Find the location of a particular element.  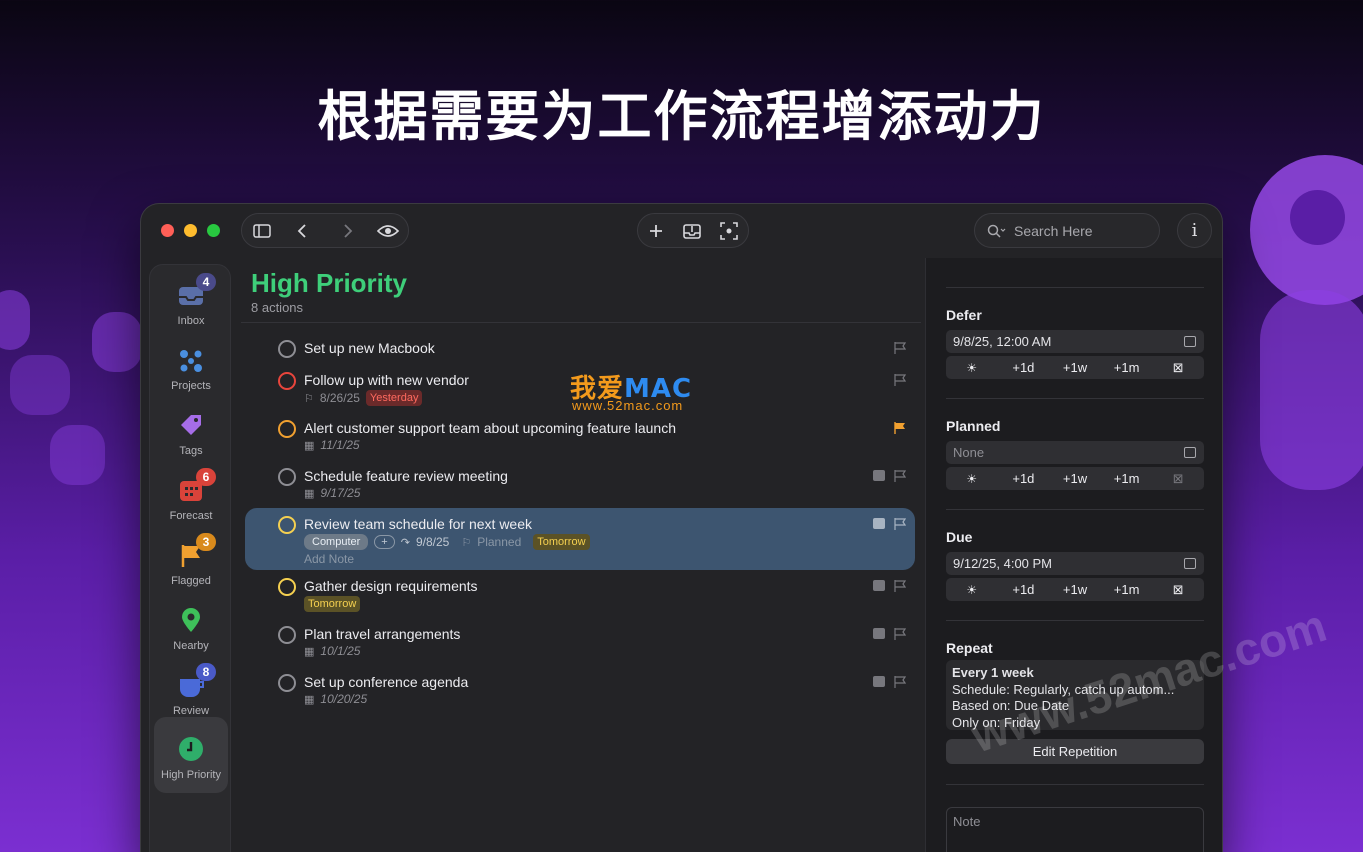

task-row: Gather design requirements Tomorrow is located at coordinates (580, 596).